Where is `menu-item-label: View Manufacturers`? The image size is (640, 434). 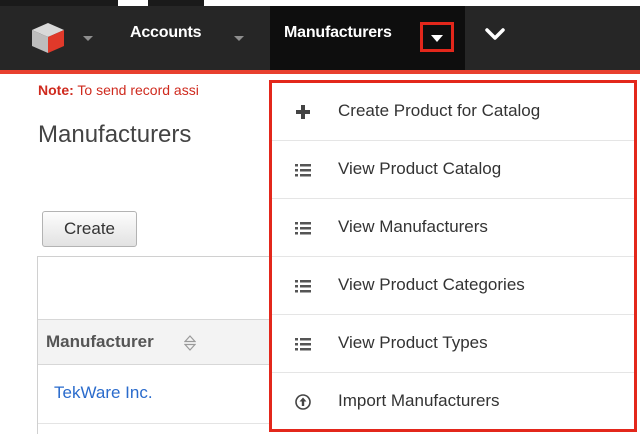
menu-item-label: View Manufacturers is located at coordinates (413, 226).